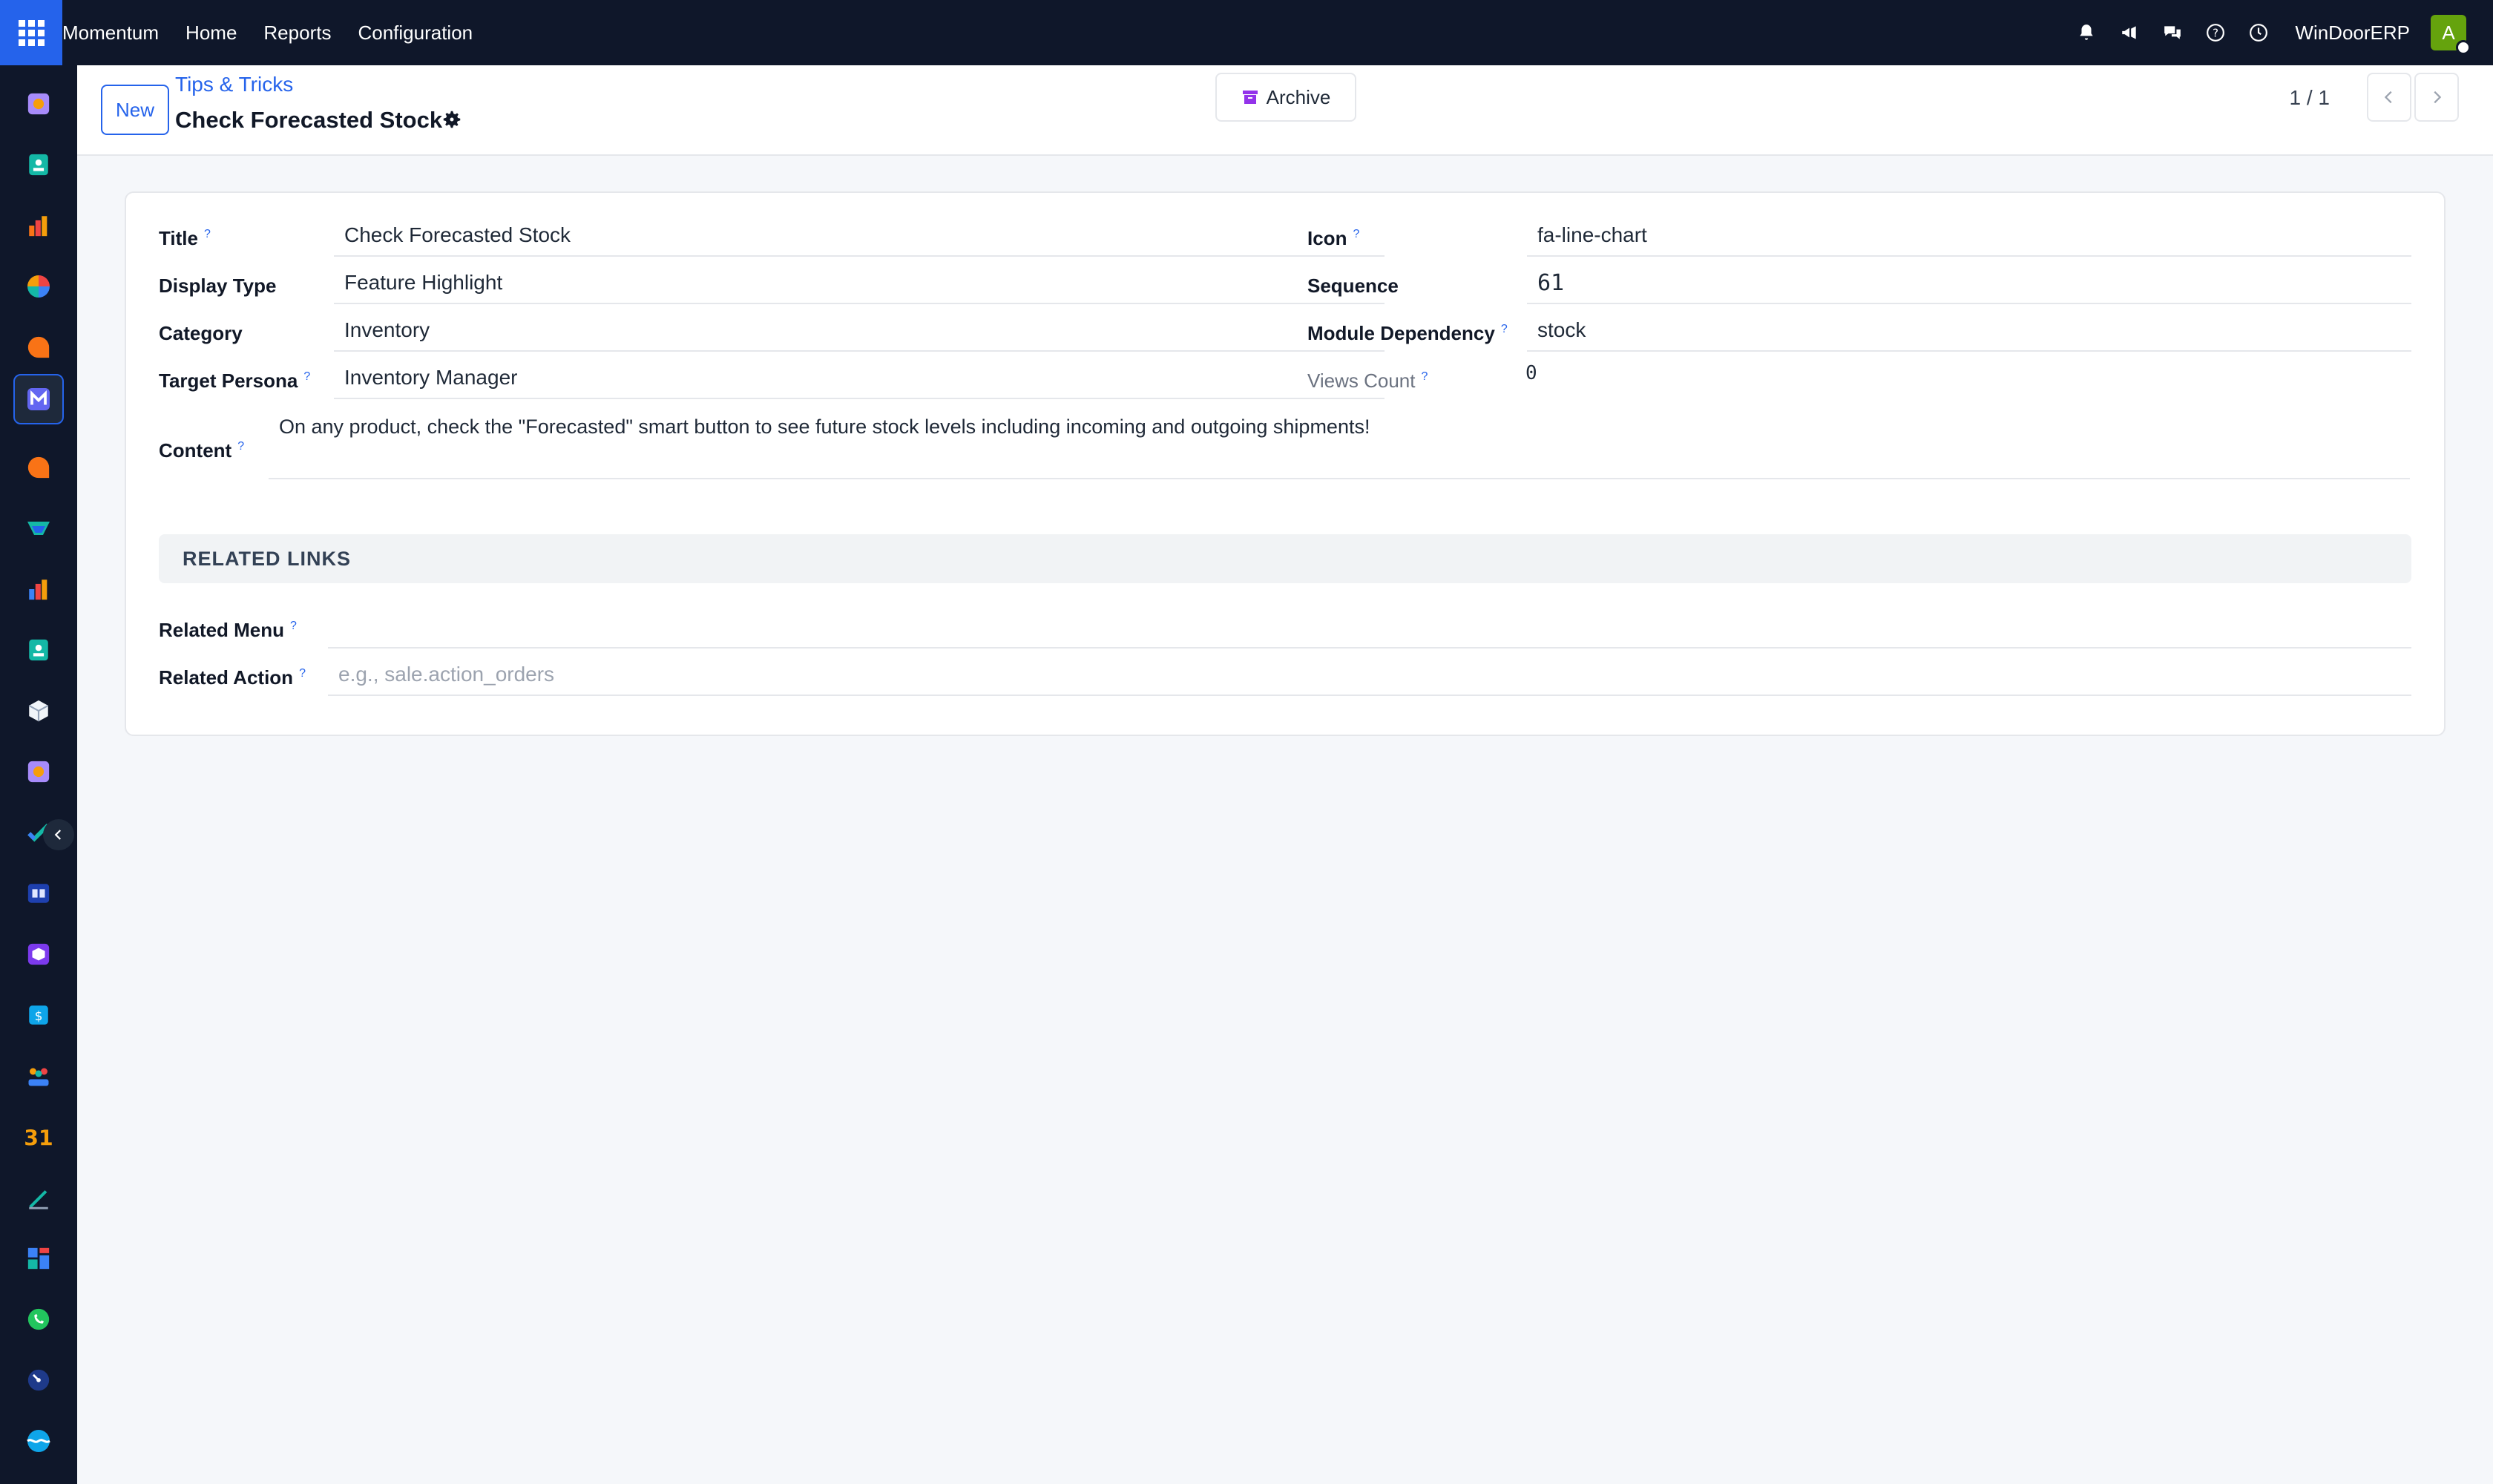  I want to click on icon-label: Icon?, so click(1333, 238).